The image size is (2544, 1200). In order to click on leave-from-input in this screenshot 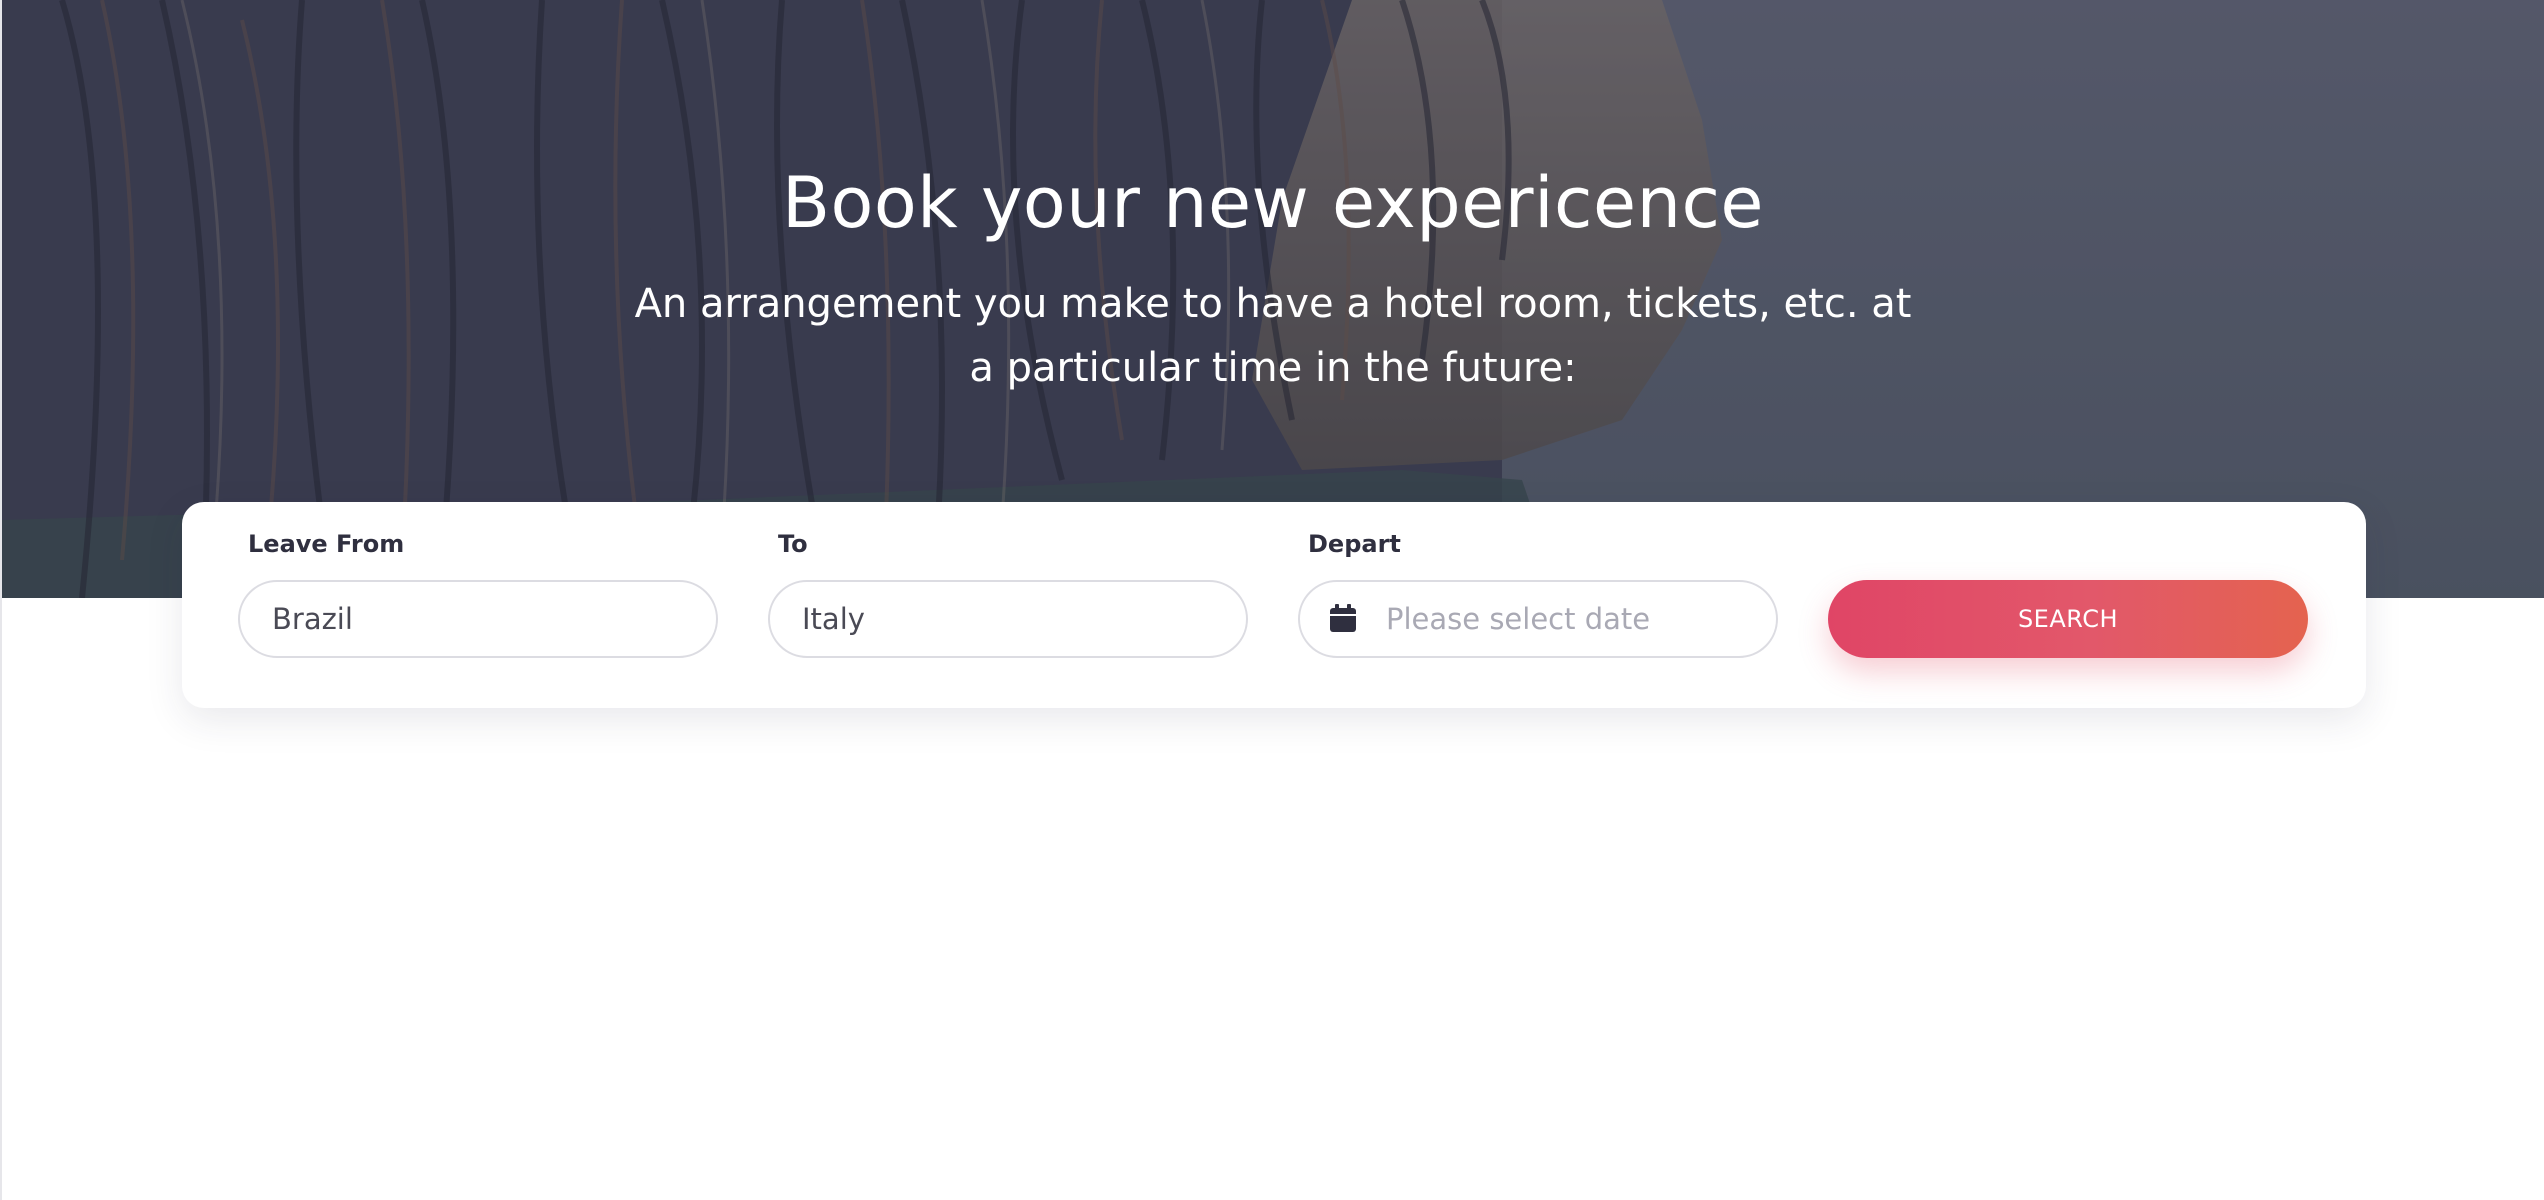, I will do `click(478, 619)`.